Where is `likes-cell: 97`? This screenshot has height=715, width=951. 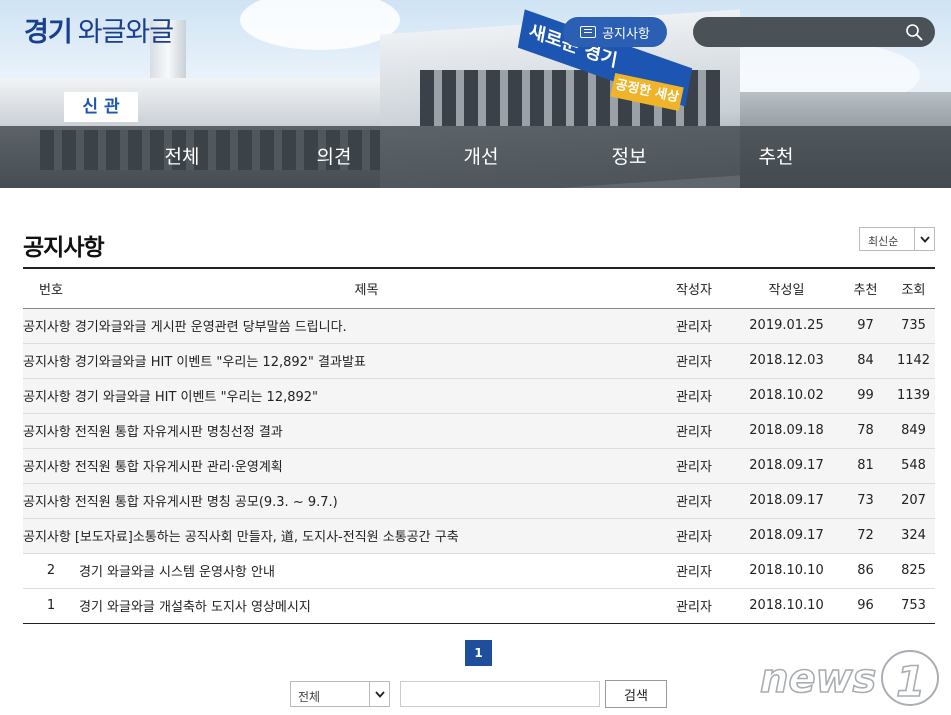
likes-cell: 97 is located at coordinates (865, 325).